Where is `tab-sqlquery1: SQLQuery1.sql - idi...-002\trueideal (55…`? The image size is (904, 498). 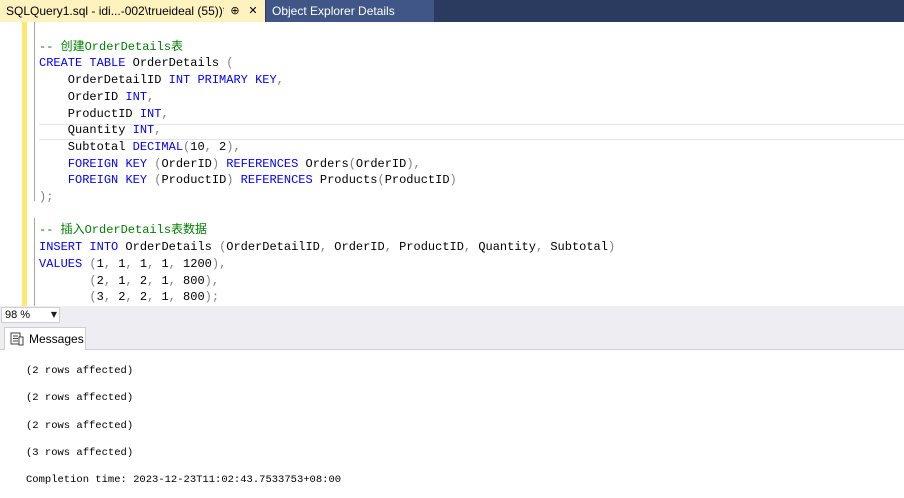
tab-sqlquery1: SQLQuery1.sql - idi...-002\trueideal (55… is located at coordinates (132, 11).